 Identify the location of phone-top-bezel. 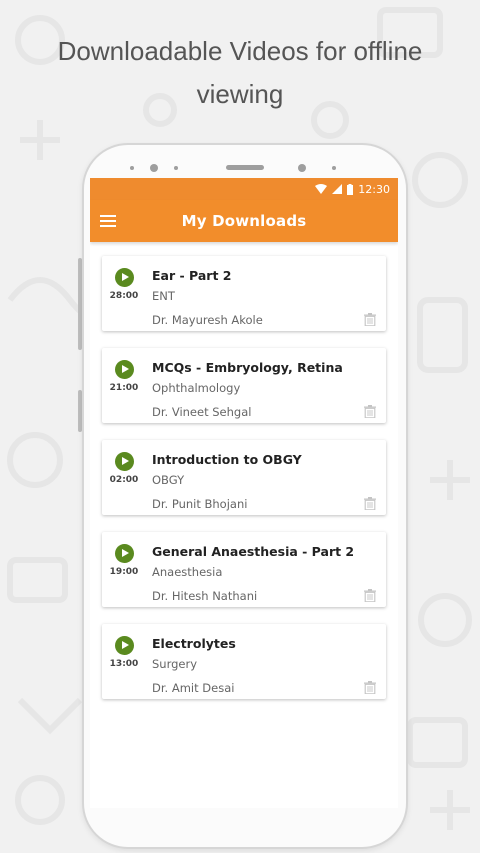
(245, 167).